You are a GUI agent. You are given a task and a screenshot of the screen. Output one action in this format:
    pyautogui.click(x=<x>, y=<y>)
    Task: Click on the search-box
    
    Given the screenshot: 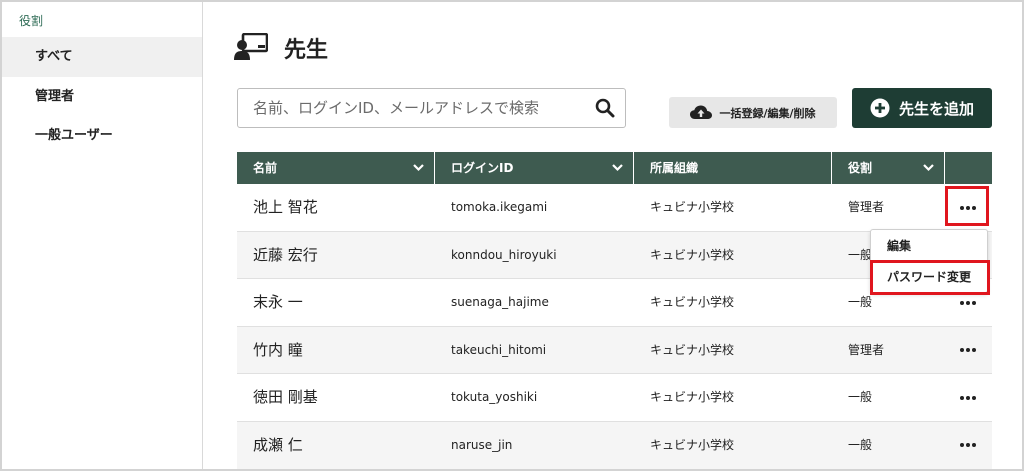 What is the action you would take?
    pyautogui.click(x=431, y=108)
    